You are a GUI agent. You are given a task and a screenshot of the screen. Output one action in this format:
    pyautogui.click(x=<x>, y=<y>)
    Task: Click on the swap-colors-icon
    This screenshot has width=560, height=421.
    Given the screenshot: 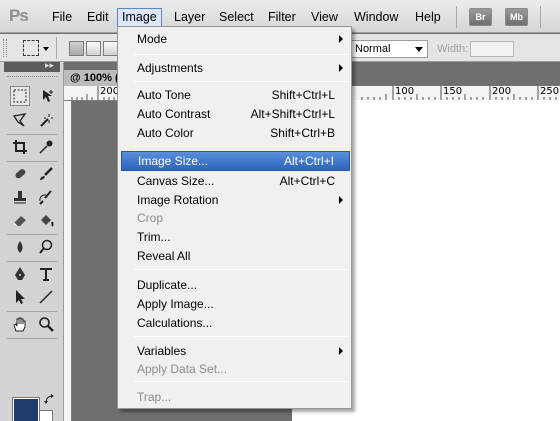 What is the action you would take?
    pyautogui.click(x=49, y=399)
    